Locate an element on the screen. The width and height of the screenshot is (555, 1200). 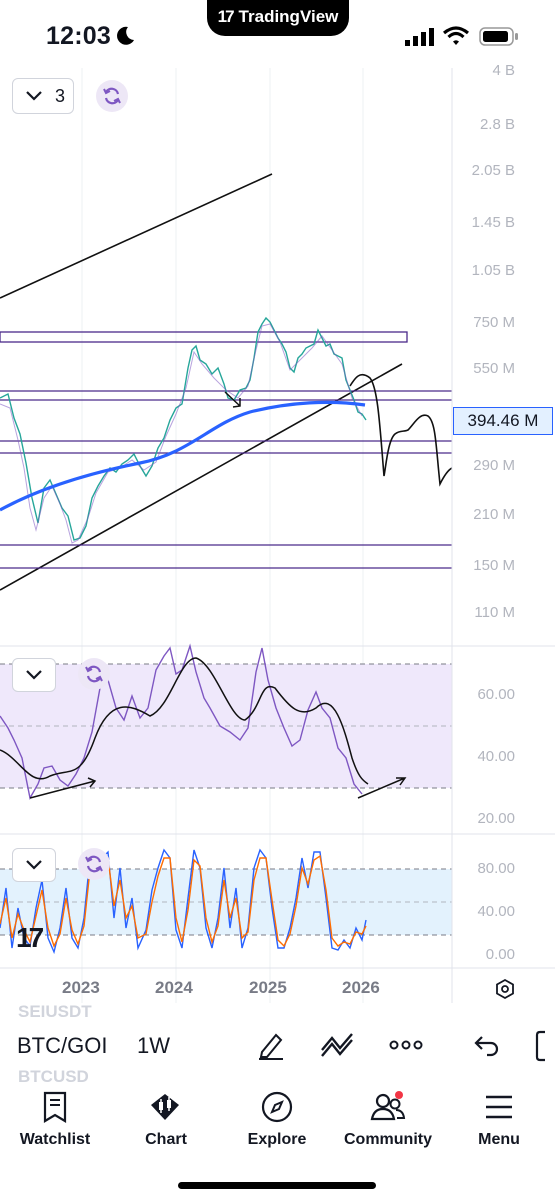
rsi-scale-label: 40.00 is located at coordinates (496, 756).